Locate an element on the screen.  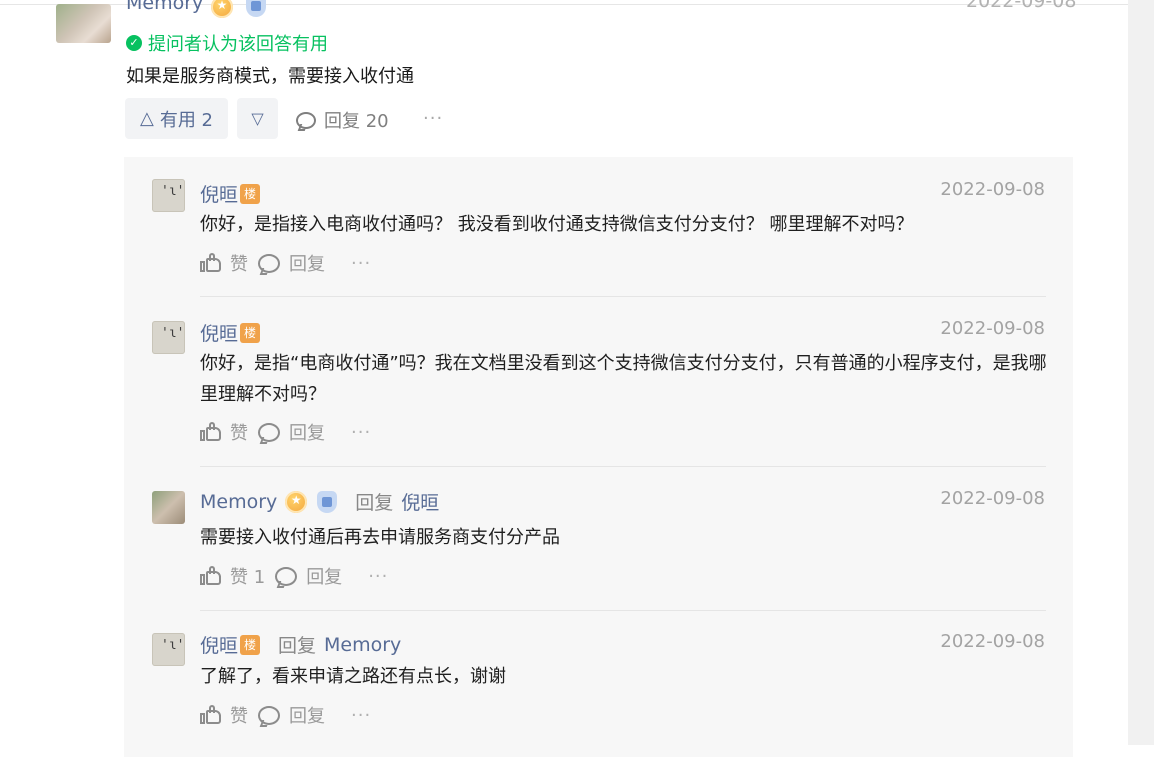
like-button: 赞 1 is located at coordinates (247, 576).